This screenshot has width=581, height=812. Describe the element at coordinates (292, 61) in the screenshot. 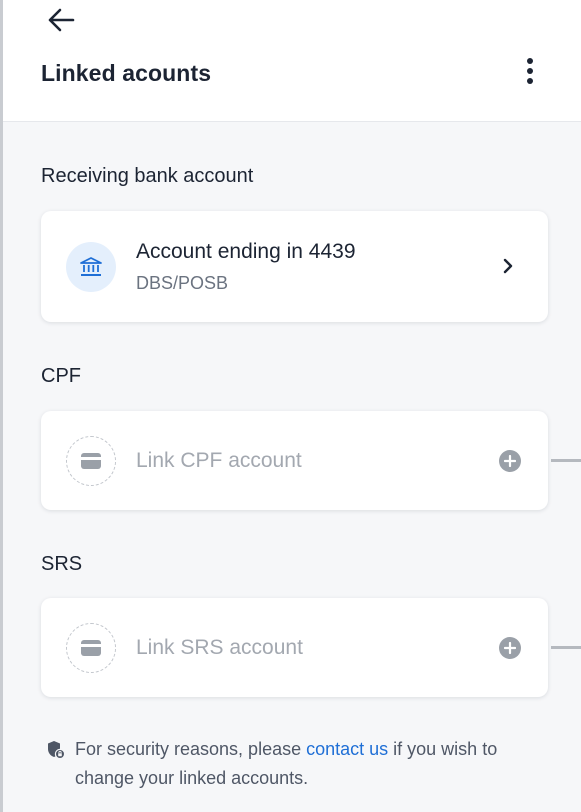

I see `app-header: Linked acounts` at that location.